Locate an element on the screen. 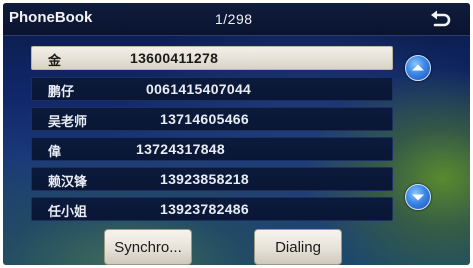  back-button is located at coordinates (440, 19).